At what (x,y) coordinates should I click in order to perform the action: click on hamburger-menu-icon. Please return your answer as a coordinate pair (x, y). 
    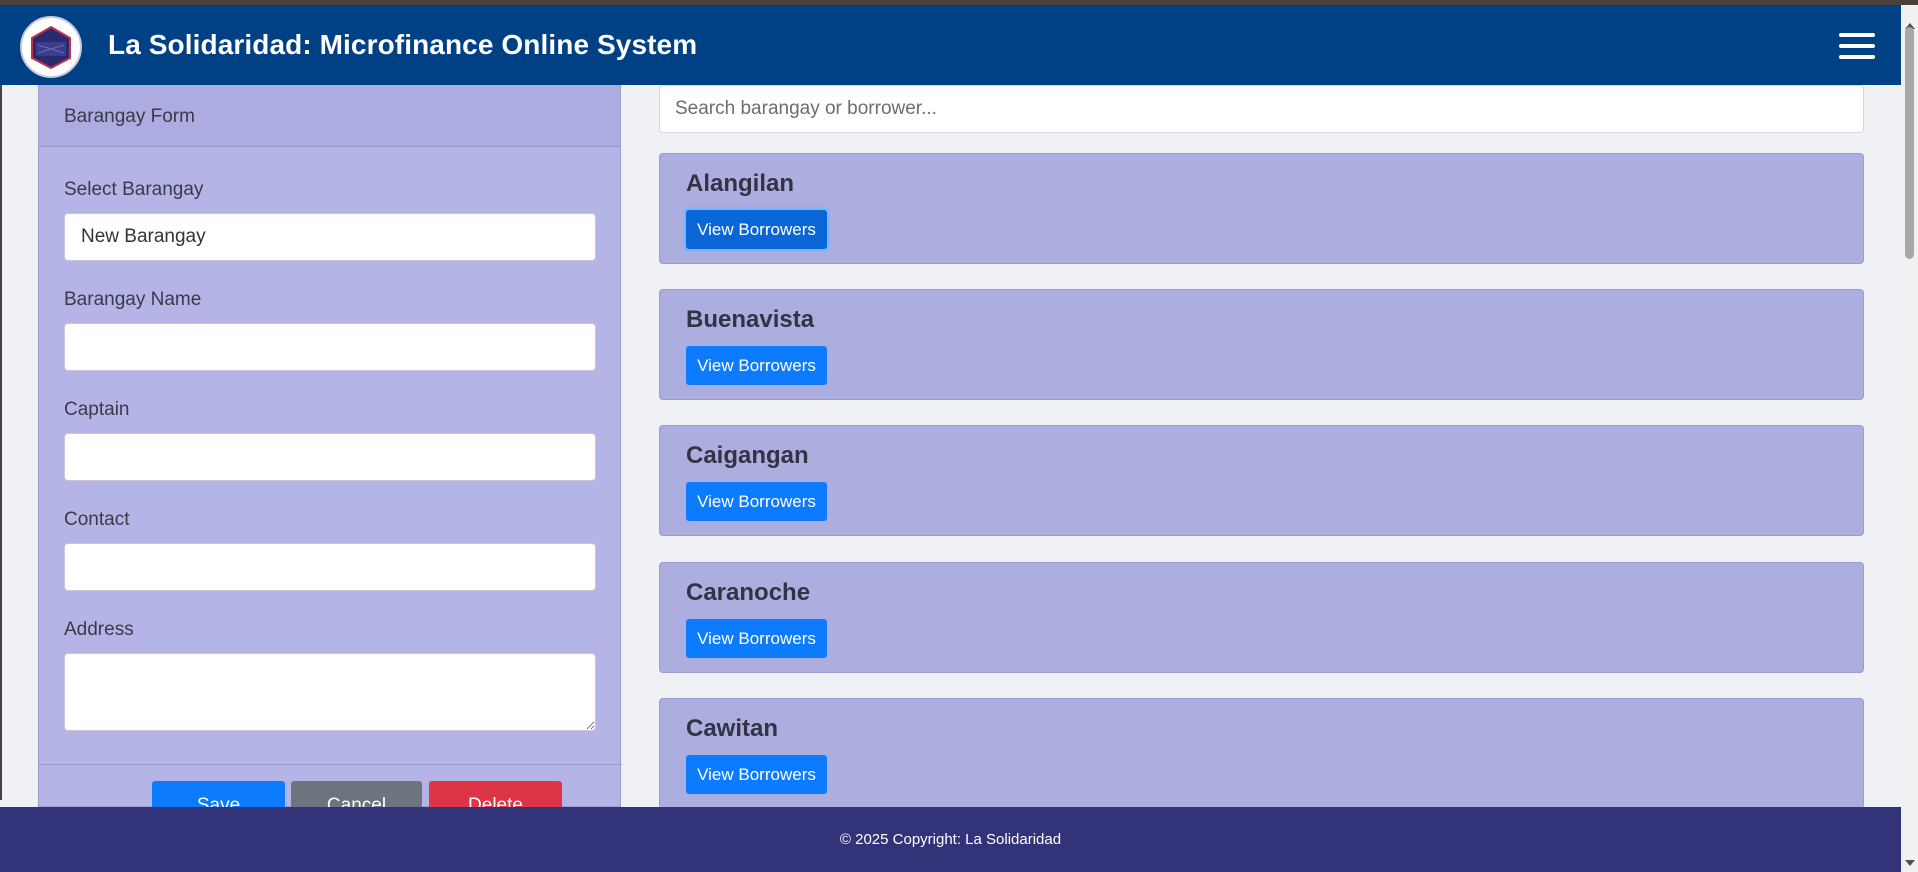
    Looking at the image, I should click on (1857, 46).